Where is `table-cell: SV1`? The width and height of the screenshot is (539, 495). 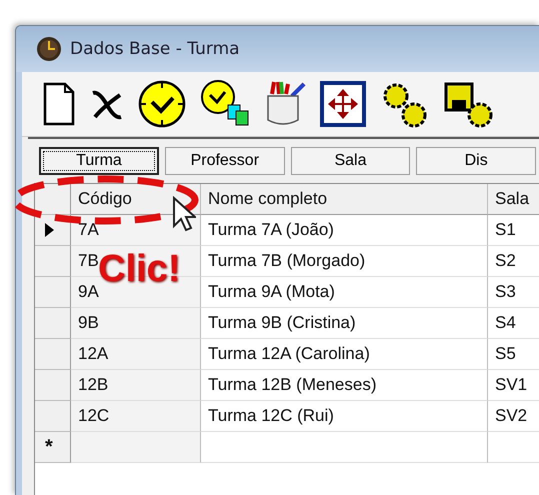 table-cell: SV1 is located at coordinates (513, 385).